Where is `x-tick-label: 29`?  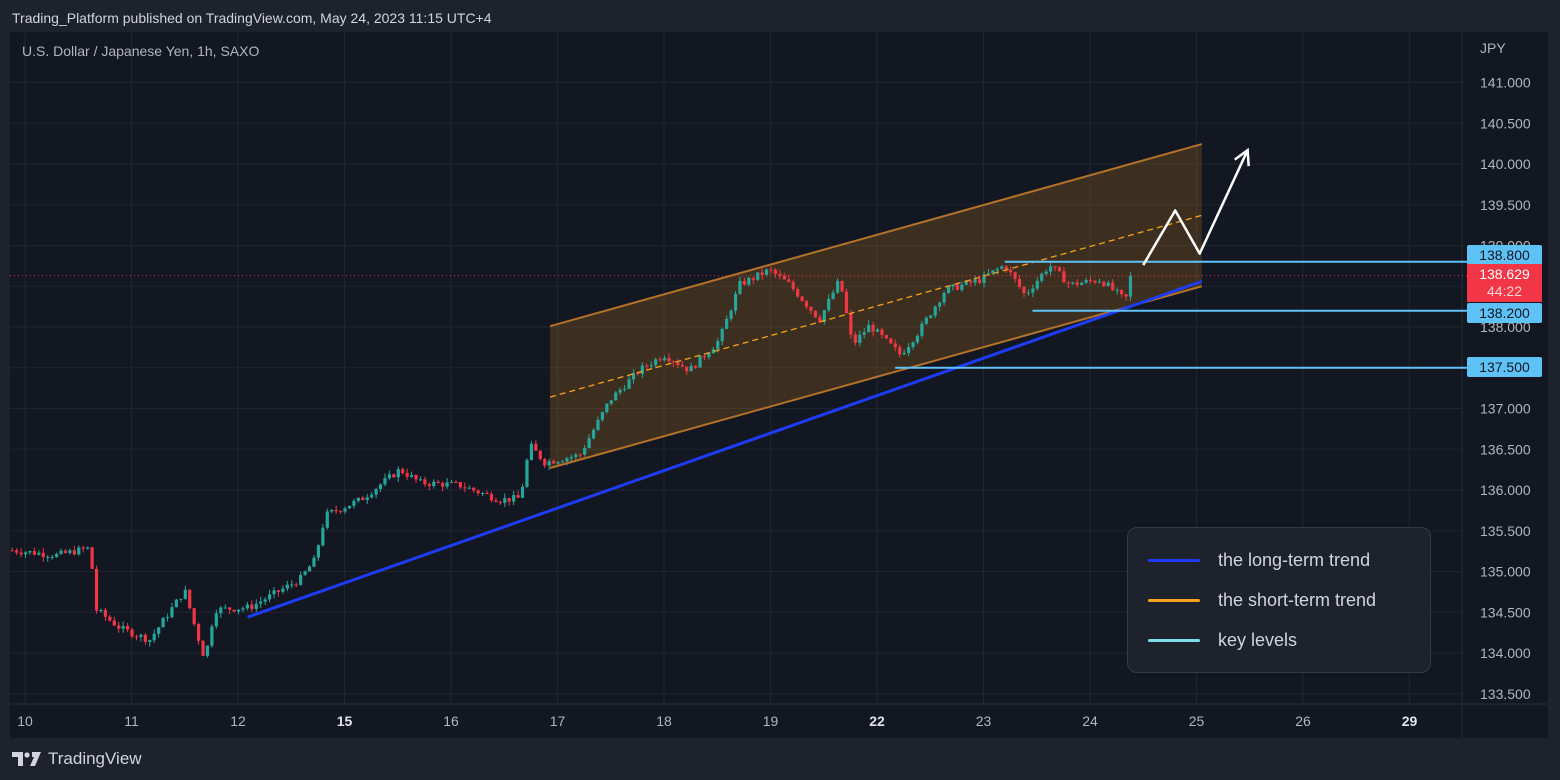
x-tick-label: 29 is located at coordinates (1410, 721).